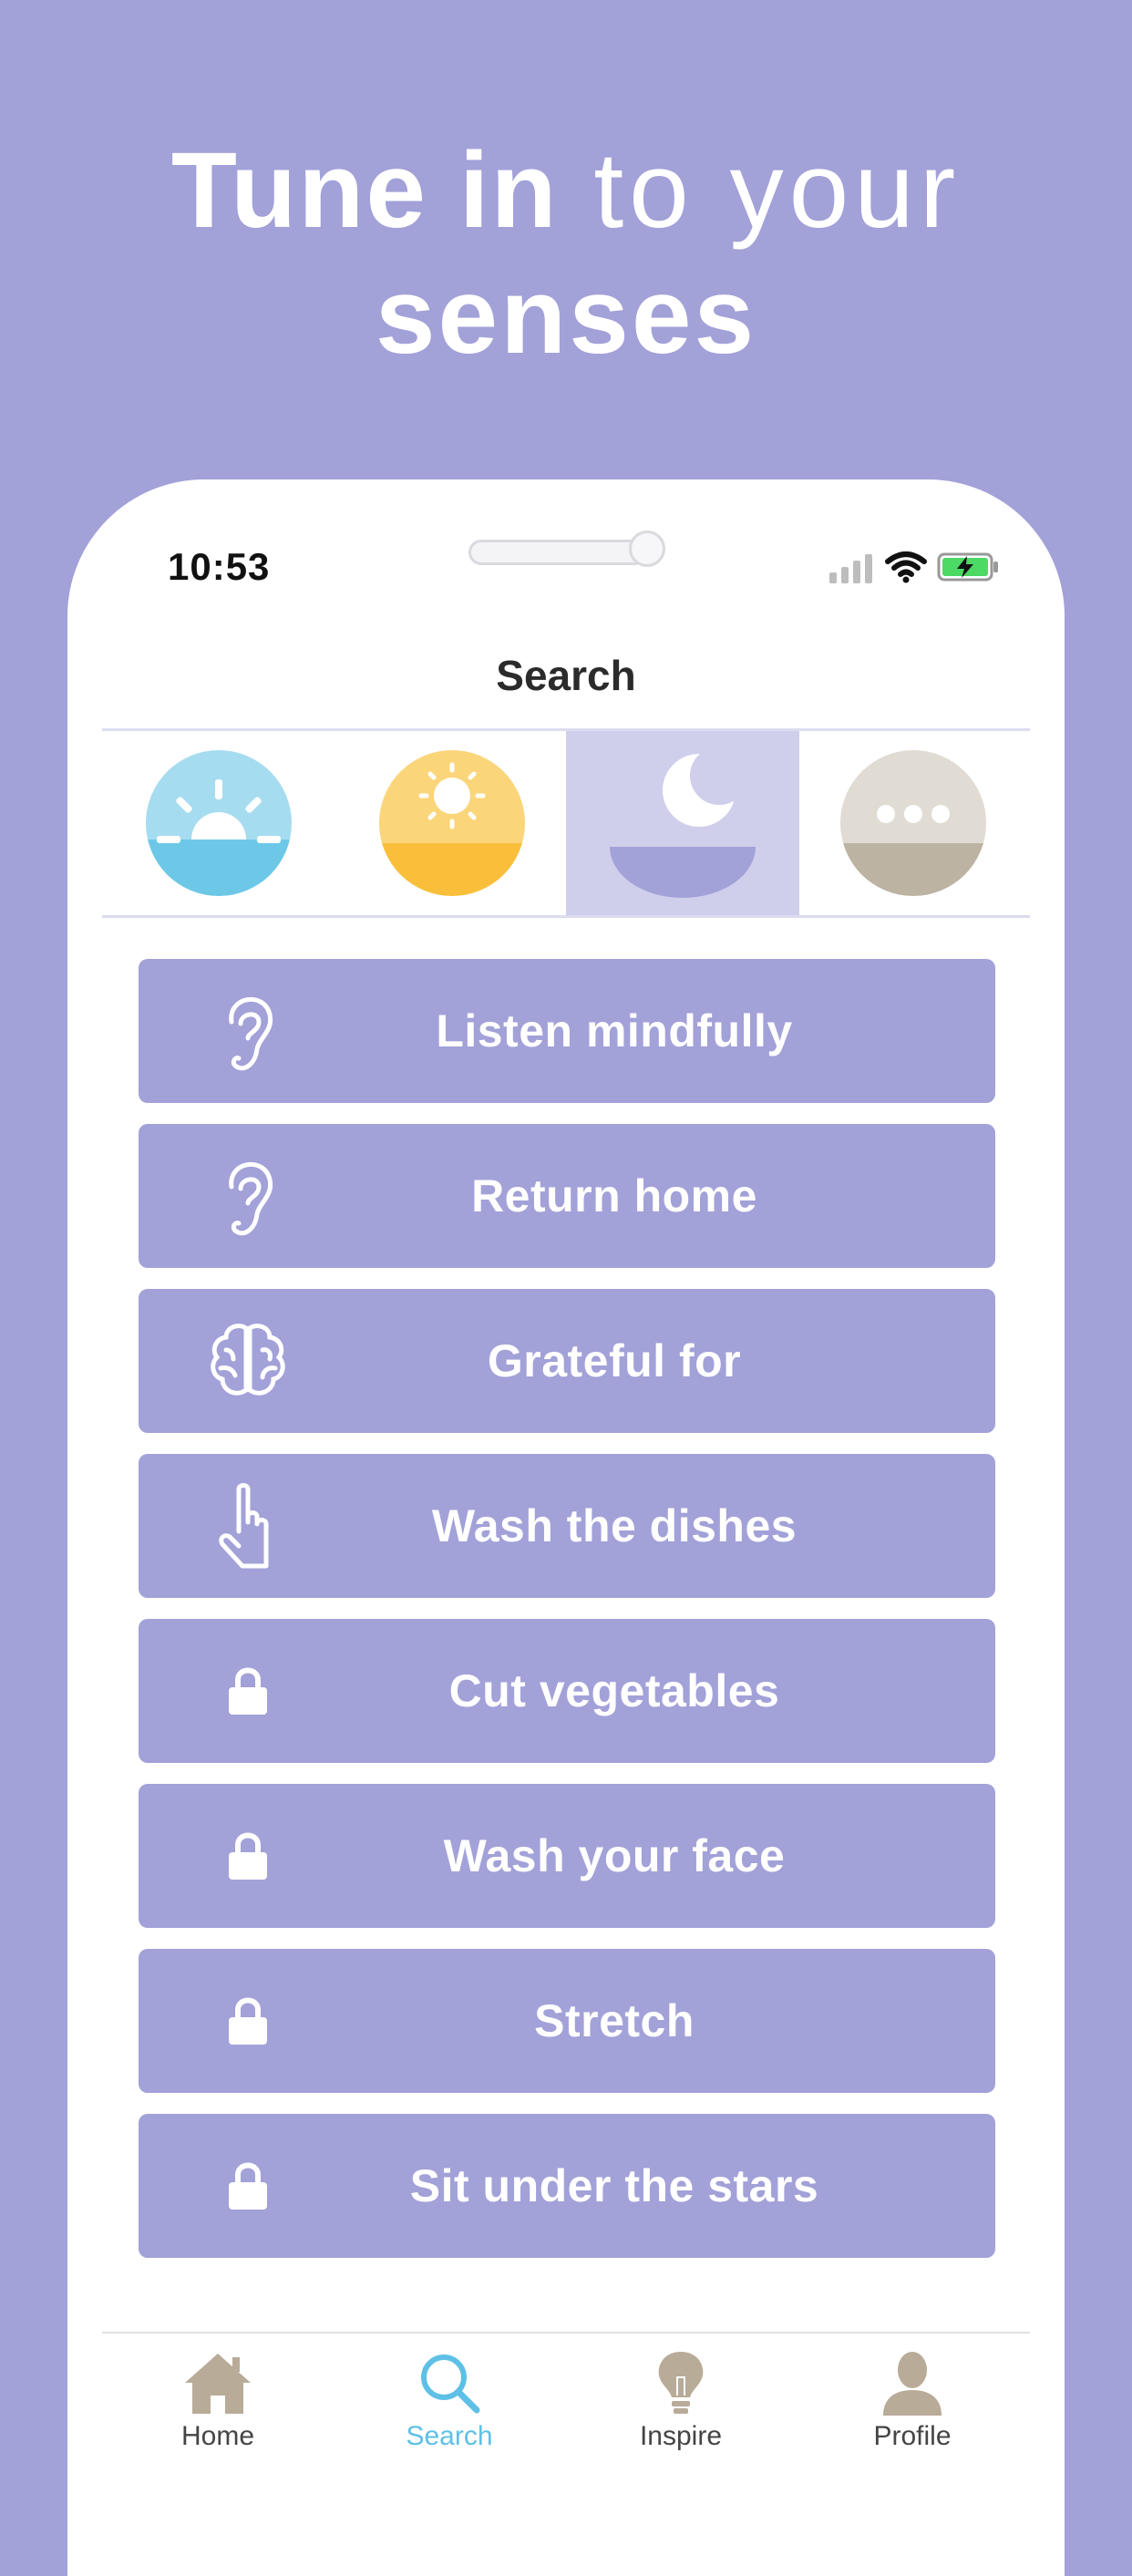 Image resolution: width=1132 pixels, height=2576 pixels. What do you see at coordinates (615, 1360) in the screenshot?
I see `list-item-label: Grateful for` at bounding box center [615, 1360].